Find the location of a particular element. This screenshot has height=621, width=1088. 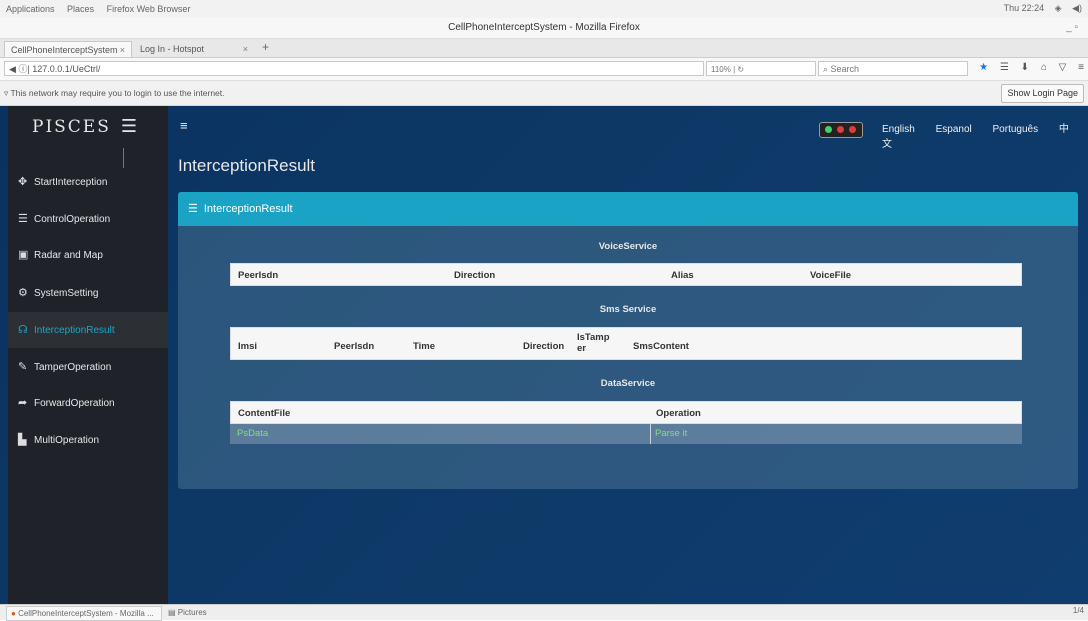

browser-app-menu: Firefox Web Browser is located at coordinates (149, 9).